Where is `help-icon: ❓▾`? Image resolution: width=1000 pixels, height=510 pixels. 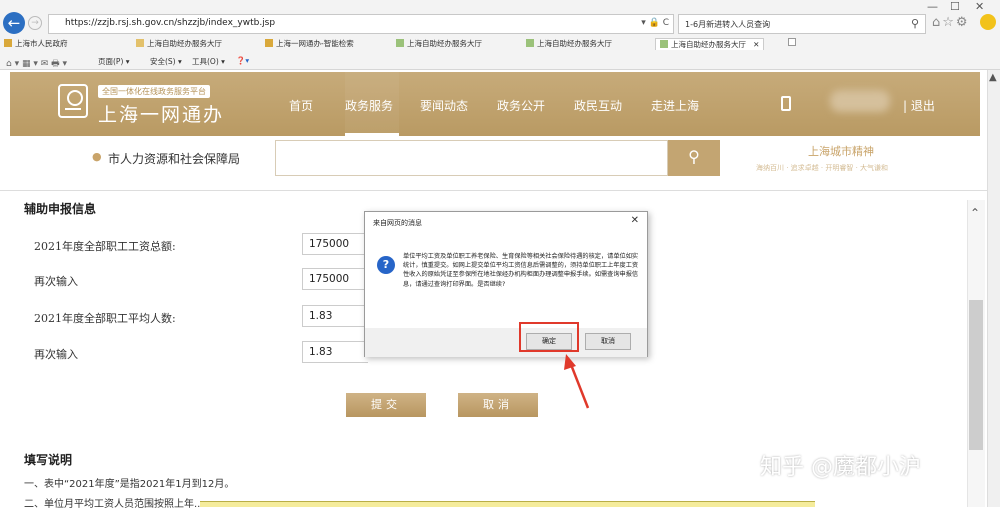
help-icon: ❓▾ is located at coordinates (242, 60).